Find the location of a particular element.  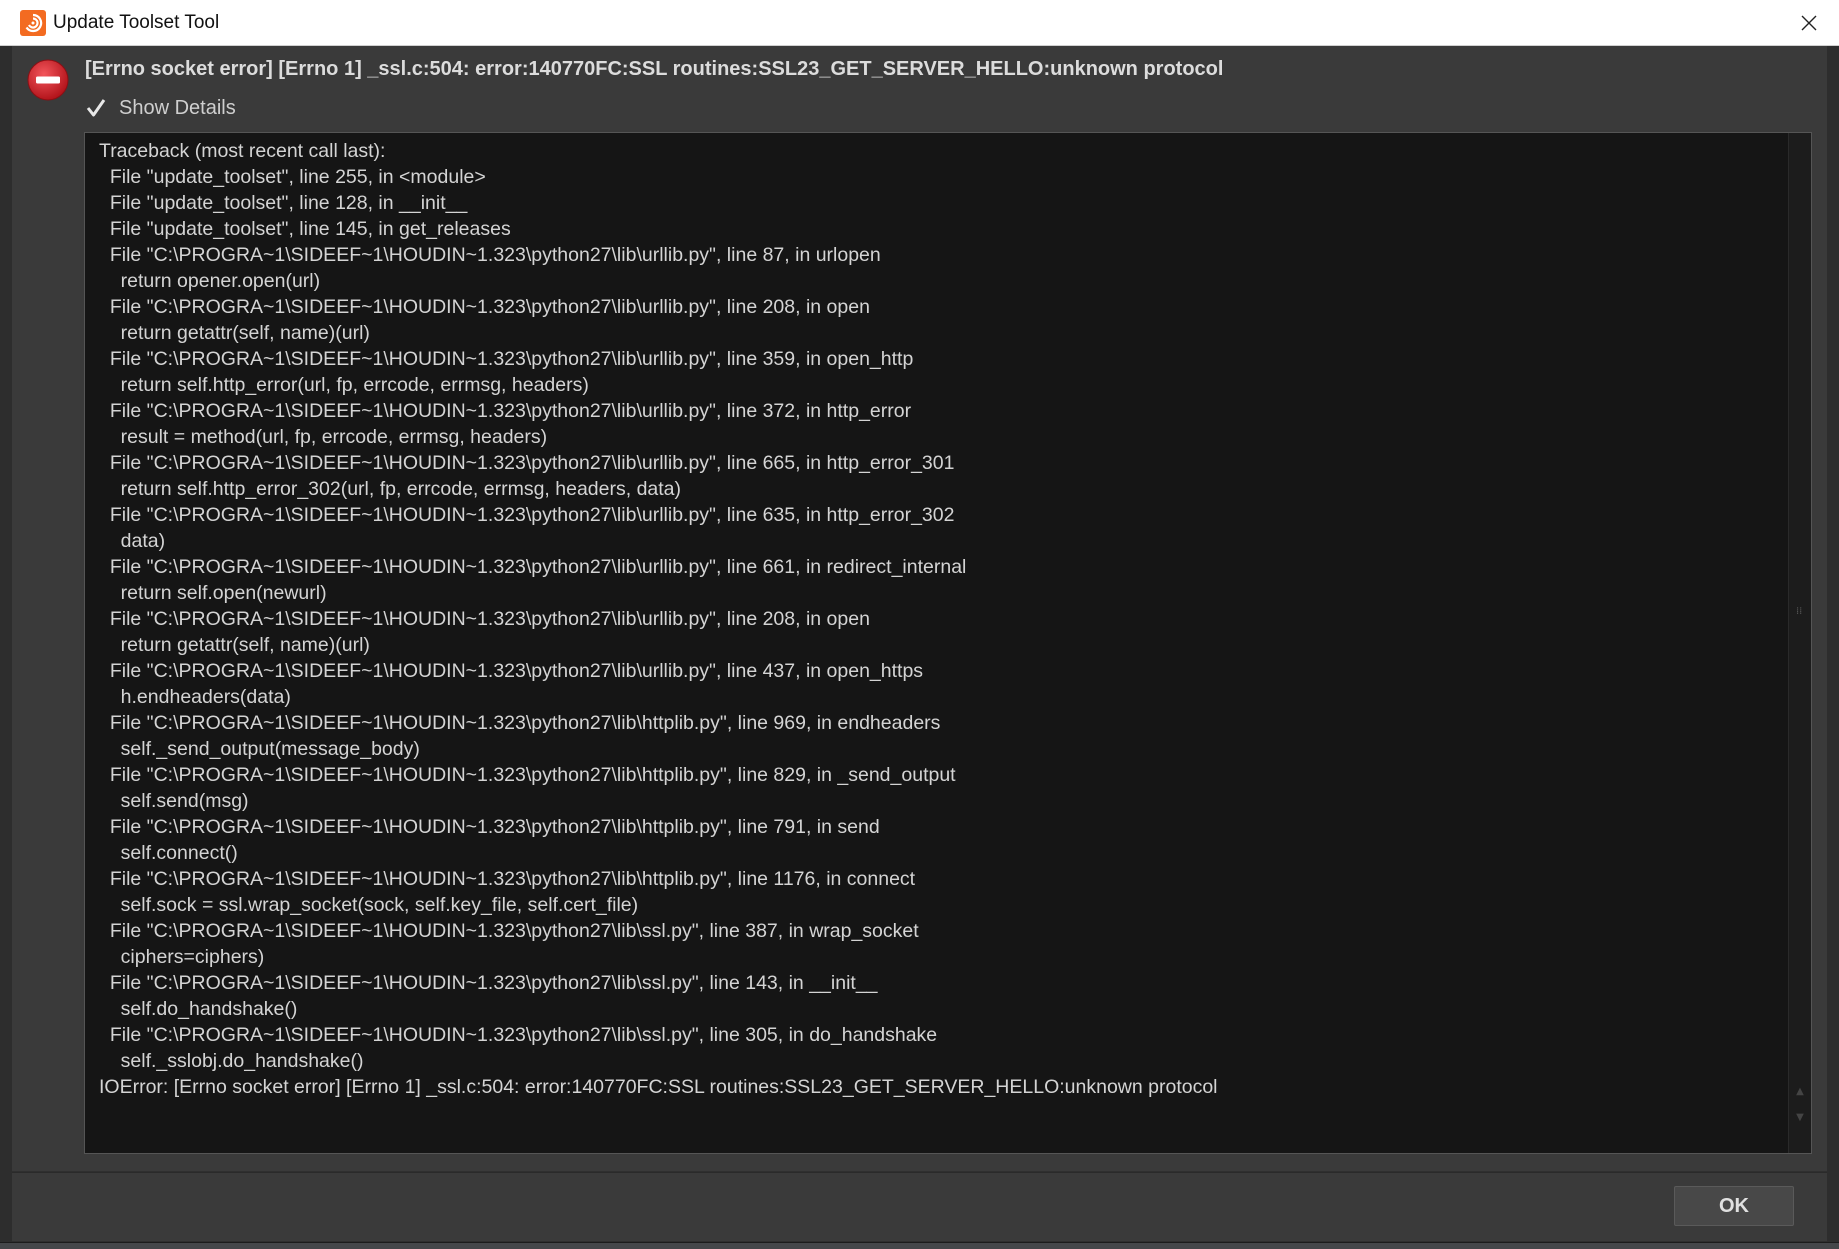

traceback-line: self.do_handshake() is located at coordinates (198, 1009).